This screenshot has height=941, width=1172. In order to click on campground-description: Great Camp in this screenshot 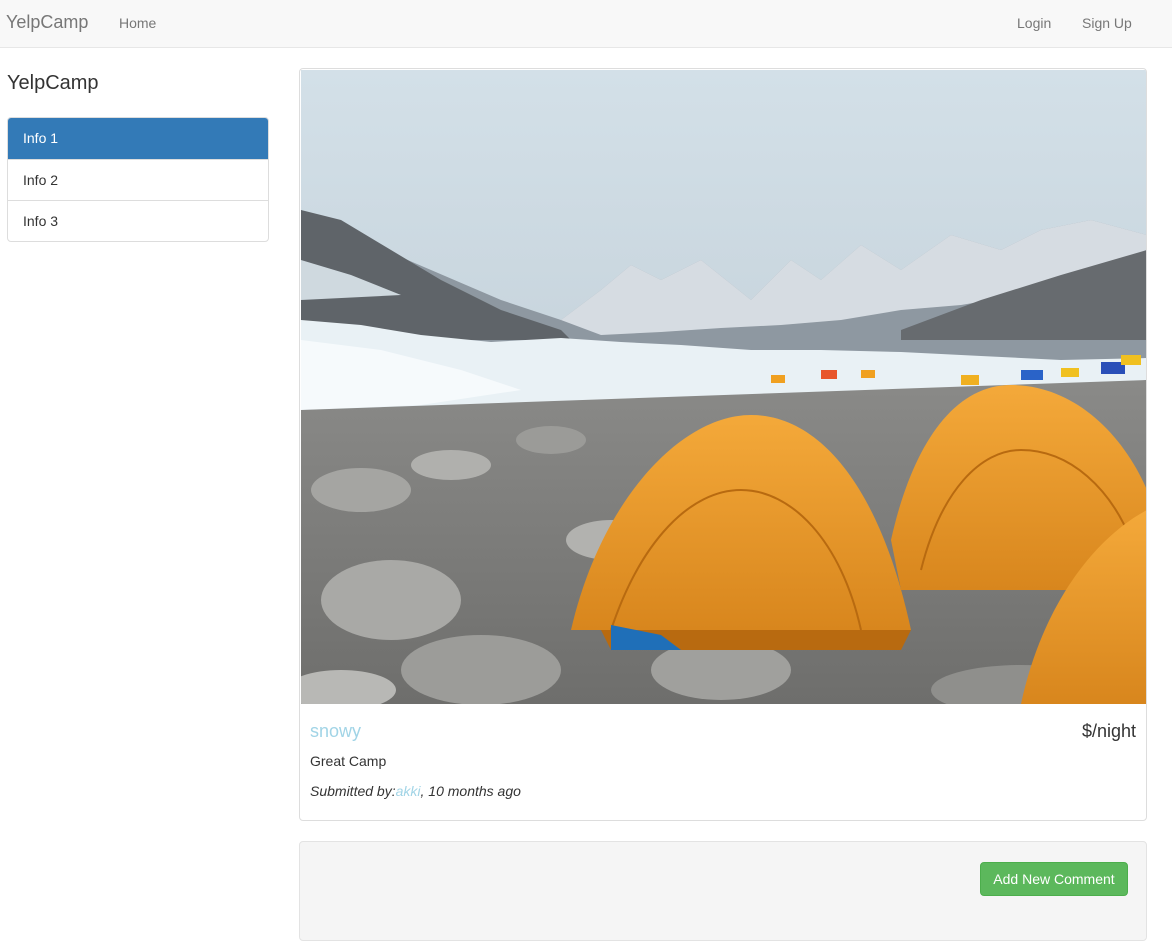, I will do `click(348, 761)`.